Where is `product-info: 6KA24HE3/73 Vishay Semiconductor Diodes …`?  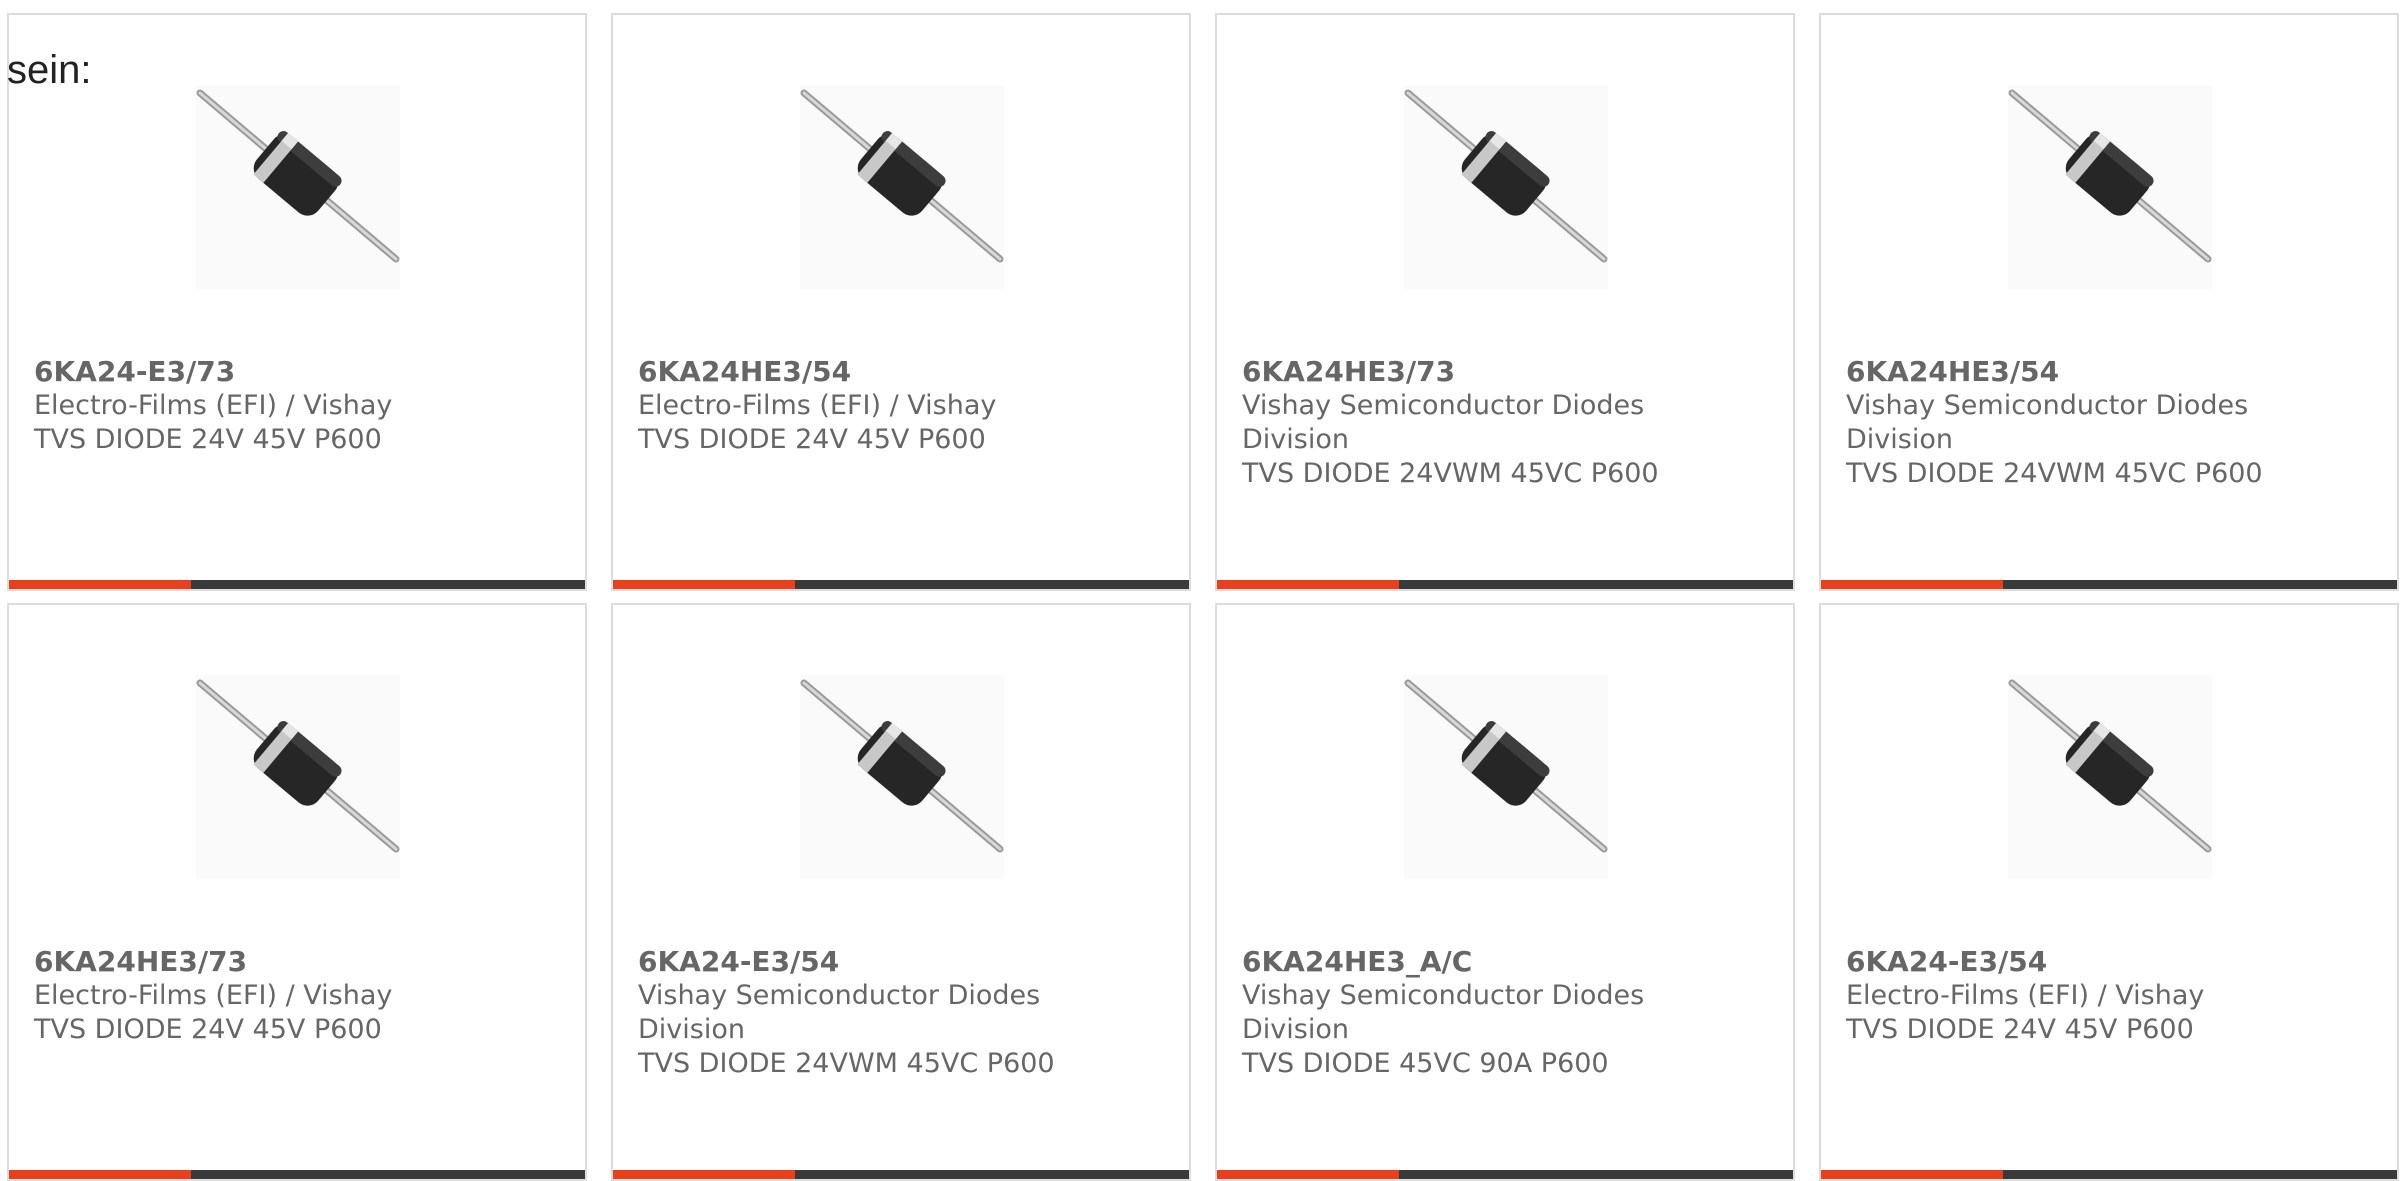 product-info: 6KA24HE3/73 Vishay Semiconductor Diodes … is located at coordinates (1462, 423).